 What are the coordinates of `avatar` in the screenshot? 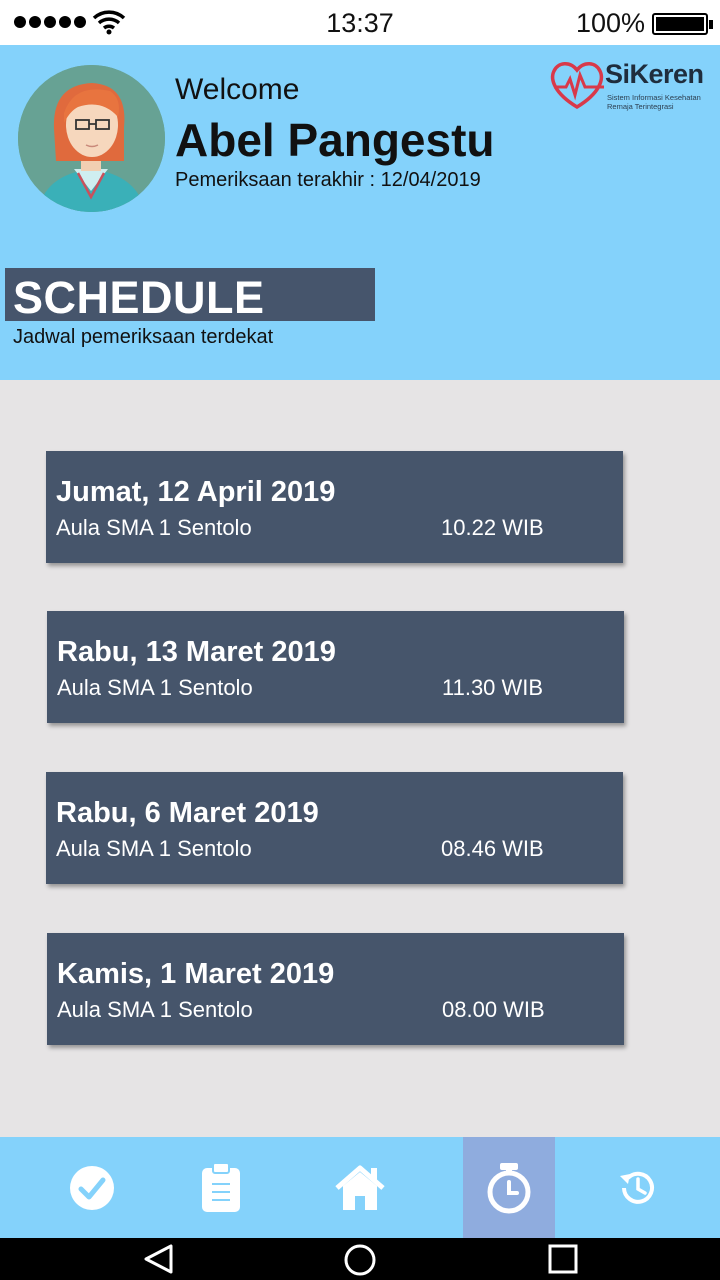 It's located at (91, 138).